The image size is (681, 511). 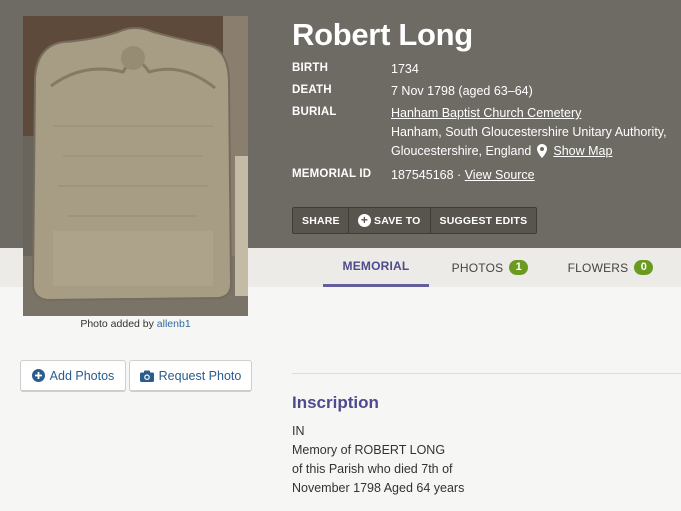 I want to click on camera-icon, so click(x=146, y=376).